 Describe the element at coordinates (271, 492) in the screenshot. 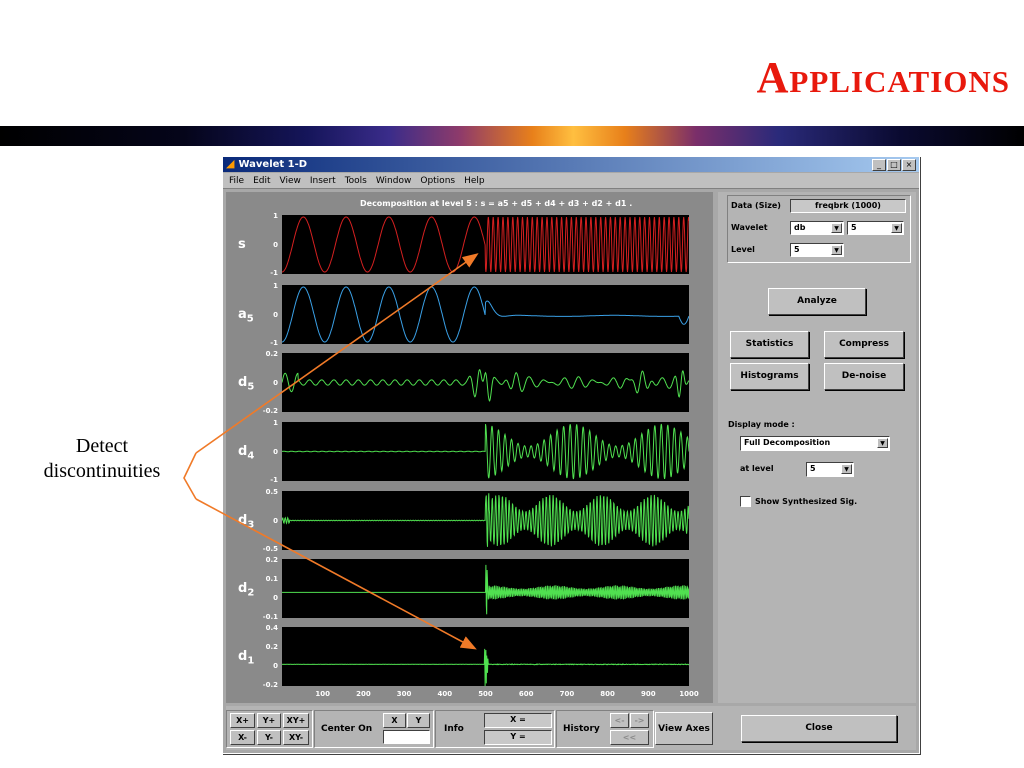

I see `y-tick-label: 0.5` at that location.